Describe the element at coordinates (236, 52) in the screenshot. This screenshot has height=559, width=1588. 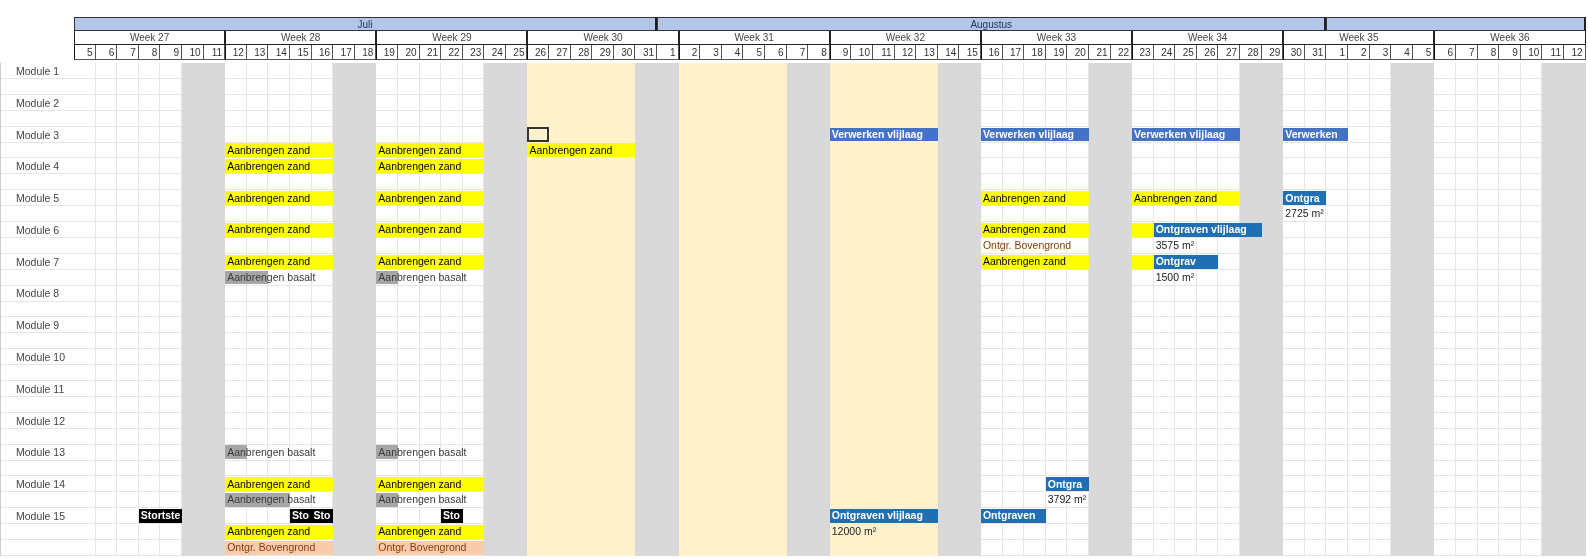
I see `day-header: 12` at that location.